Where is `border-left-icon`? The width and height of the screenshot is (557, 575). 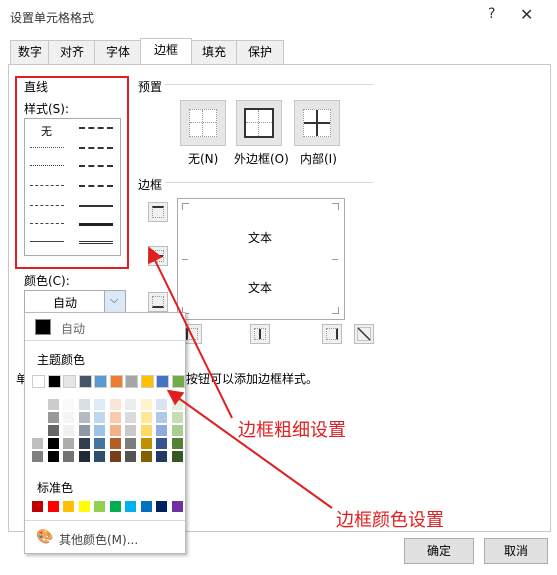 border-left-icon is located at coordinates (192, 334).